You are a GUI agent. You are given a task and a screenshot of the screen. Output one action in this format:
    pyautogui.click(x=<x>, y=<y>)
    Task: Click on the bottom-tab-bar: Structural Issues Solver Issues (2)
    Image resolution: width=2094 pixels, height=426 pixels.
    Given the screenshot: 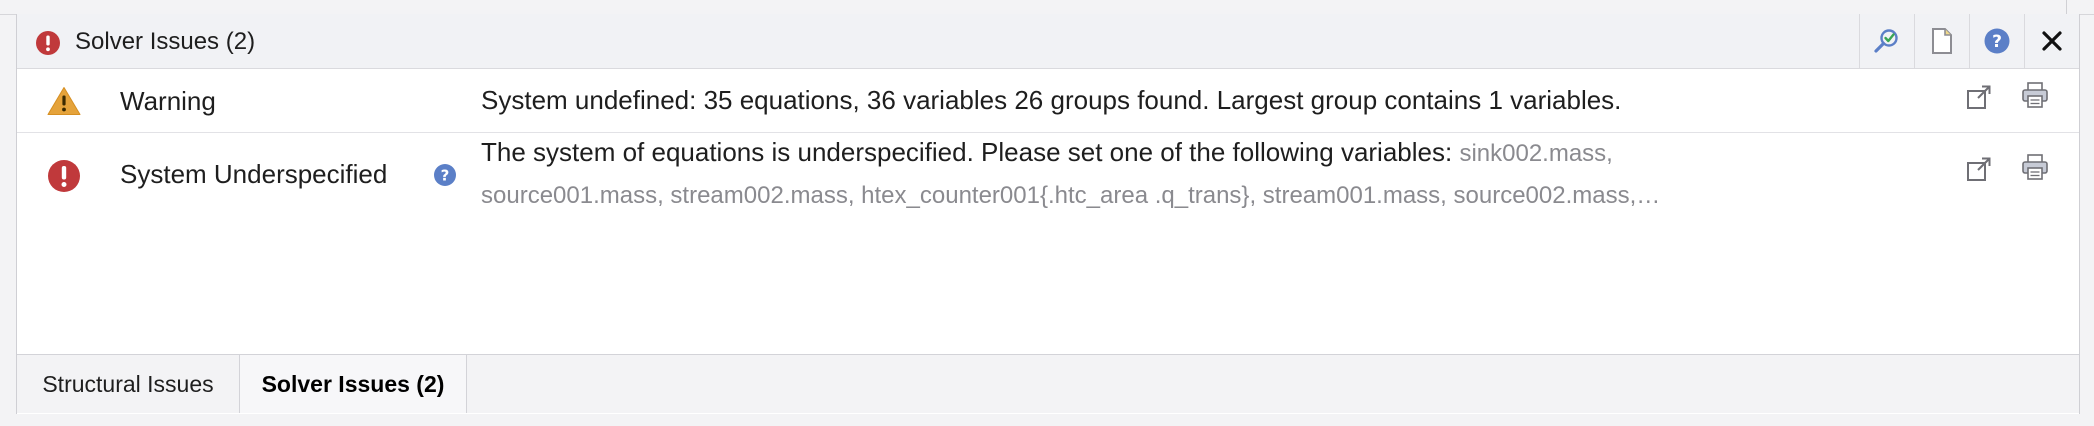 What is the action you would take?
    pyautogui.click(x=1048, y=383)
    